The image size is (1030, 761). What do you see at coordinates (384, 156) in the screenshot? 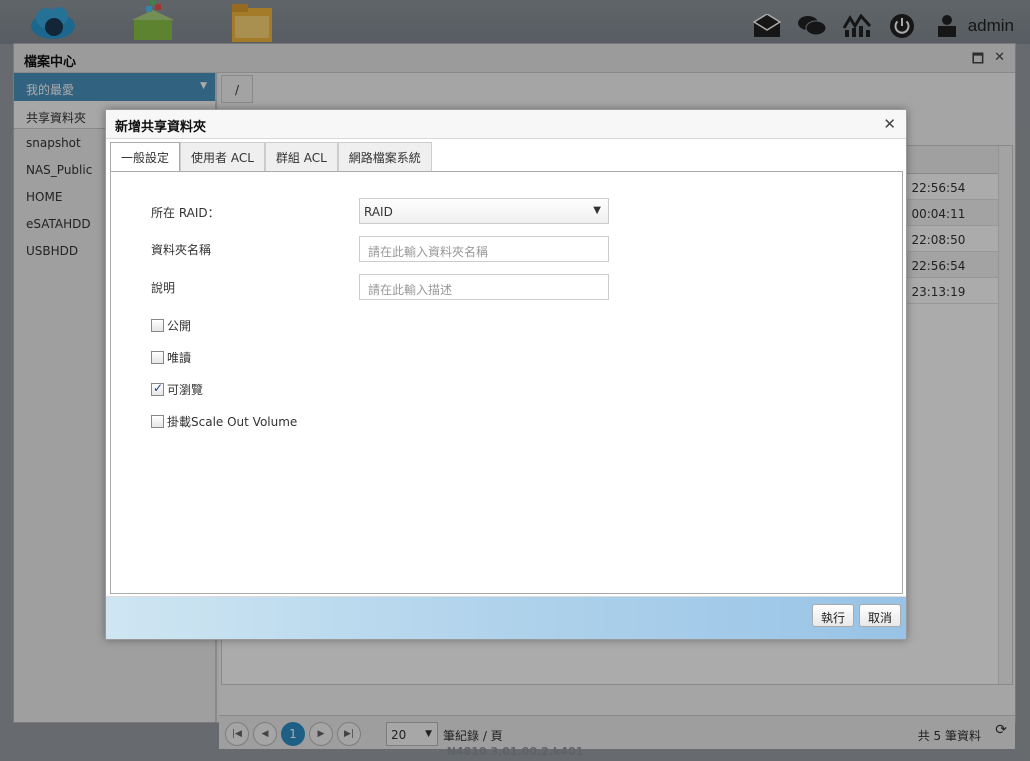
I see `tab-nfs: 網路檔案系統` at bounding box center [384, 156].